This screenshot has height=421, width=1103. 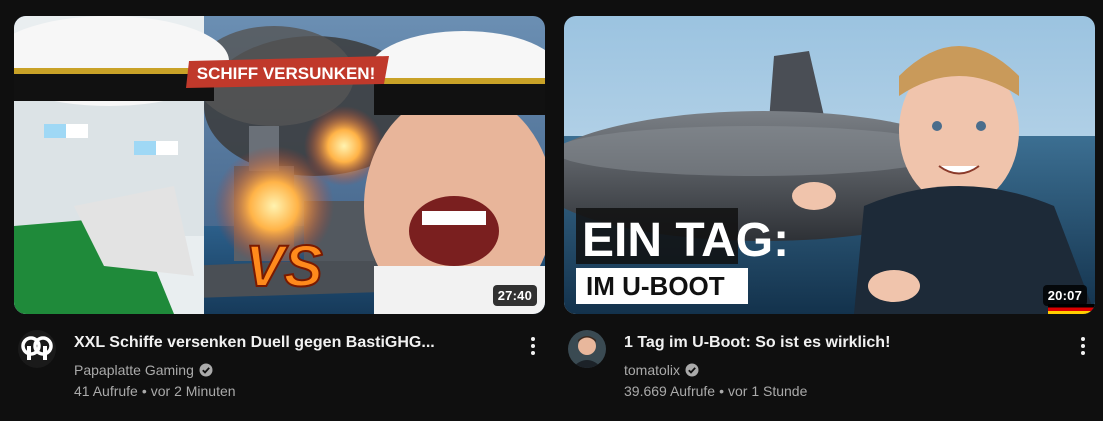 What do you see at coordinates (1064, 295) in the screenshot?
I see `duration-badge: 20:07` at bounding box center [1064, 295].